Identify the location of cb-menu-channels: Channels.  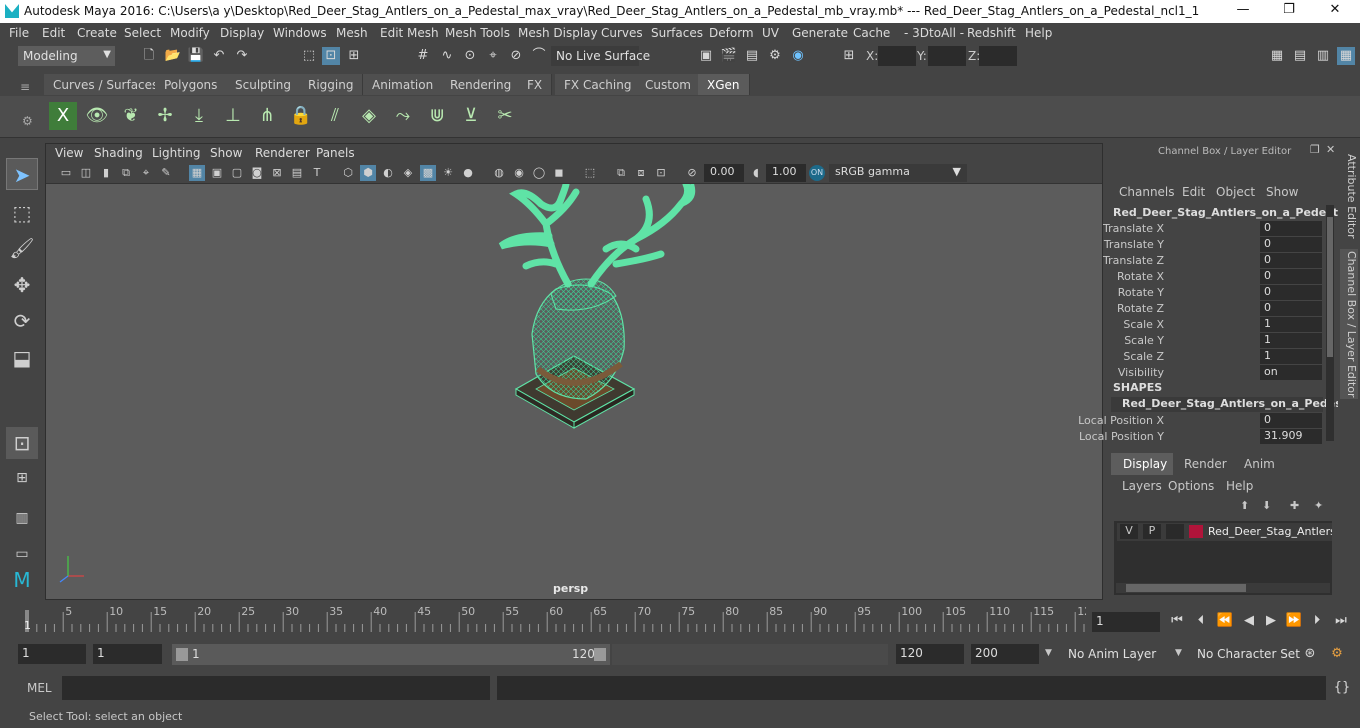
(1147, 192).